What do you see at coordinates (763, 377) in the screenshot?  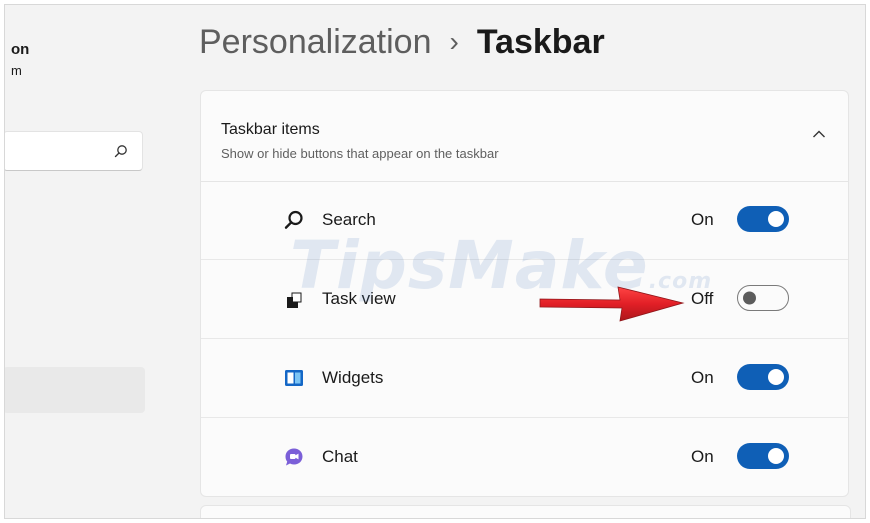 I see `widgets-toggle` at bounding box center [763, 377].